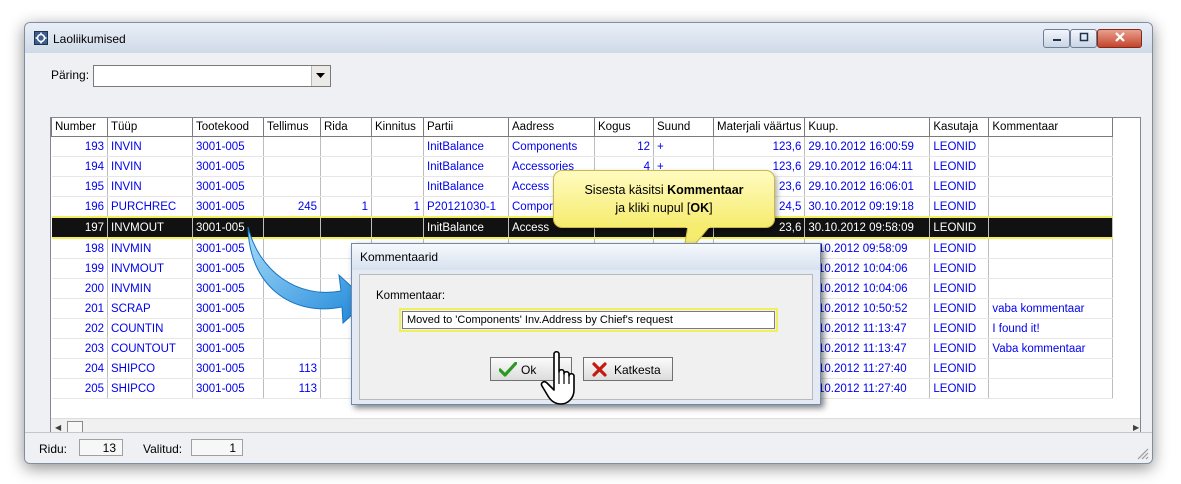 The height and width of the screenshot is (484, 1181). I want to click on resize-grip-icon, so click(1143, 454).